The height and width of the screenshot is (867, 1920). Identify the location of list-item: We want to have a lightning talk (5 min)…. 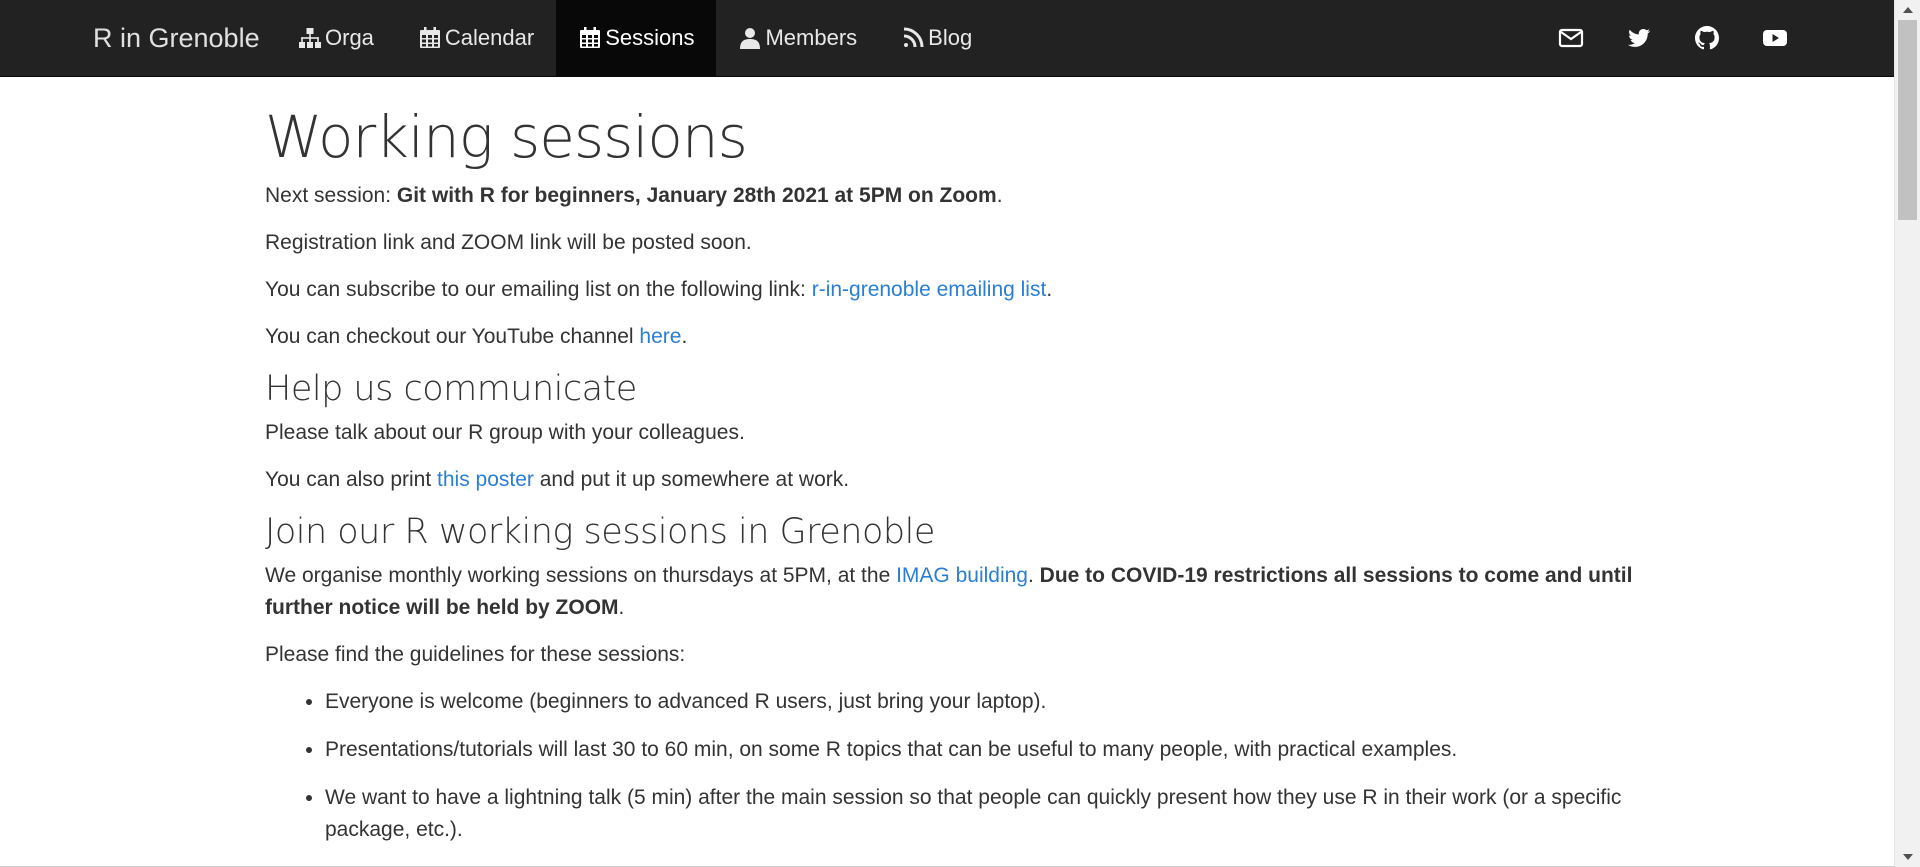
(980, 814).